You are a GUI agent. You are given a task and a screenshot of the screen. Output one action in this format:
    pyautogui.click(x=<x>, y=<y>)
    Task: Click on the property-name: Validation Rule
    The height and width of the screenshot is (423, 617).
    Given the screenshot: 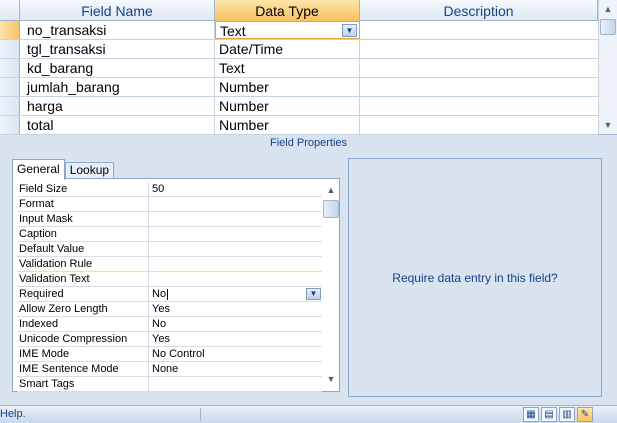 What is the action you would take?
    pyautogui.click(x=83, y=264)
    